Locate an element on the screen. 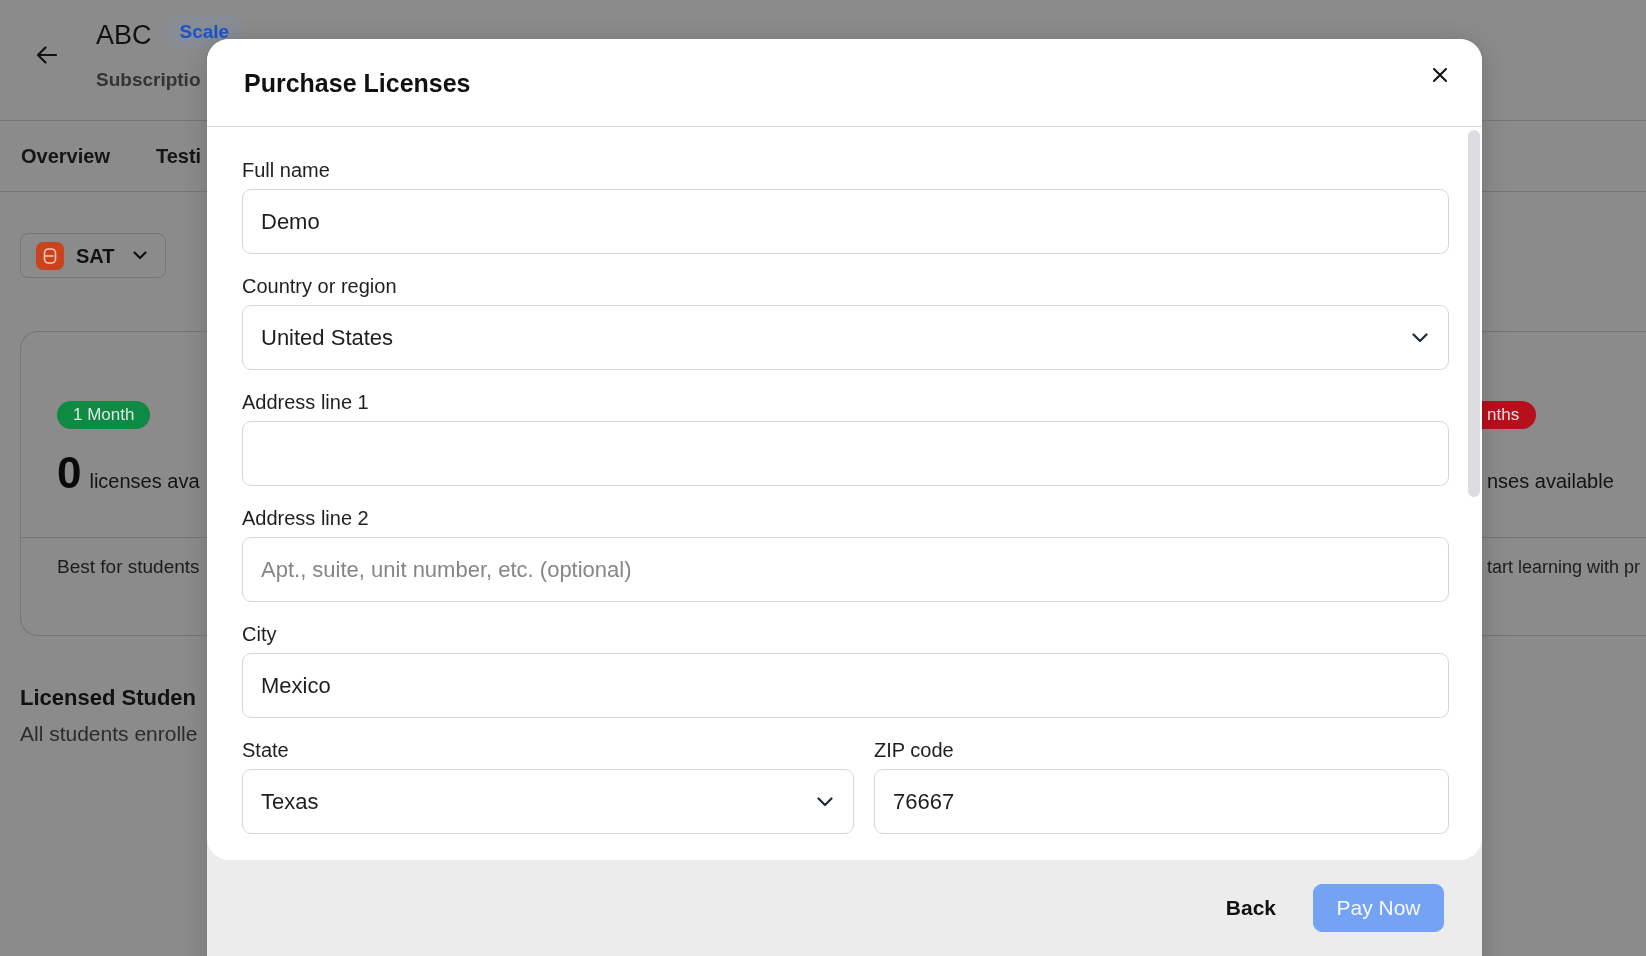 The height and width of the screenshot is (956, 1646). field-label: ZIP code is located at coordinates (914, 750).